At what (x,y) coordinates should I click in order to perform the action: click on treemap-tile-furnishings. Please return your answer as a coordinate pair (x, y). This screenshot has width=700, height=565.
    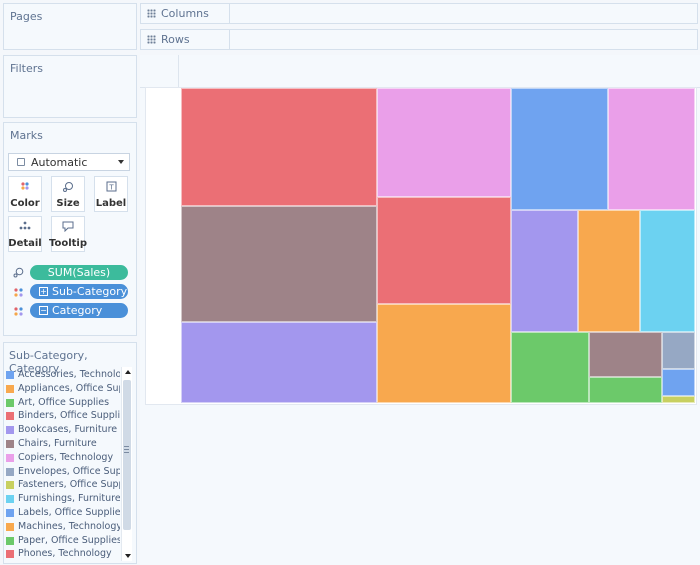
    Looking at the image, I should click on (667, 271).